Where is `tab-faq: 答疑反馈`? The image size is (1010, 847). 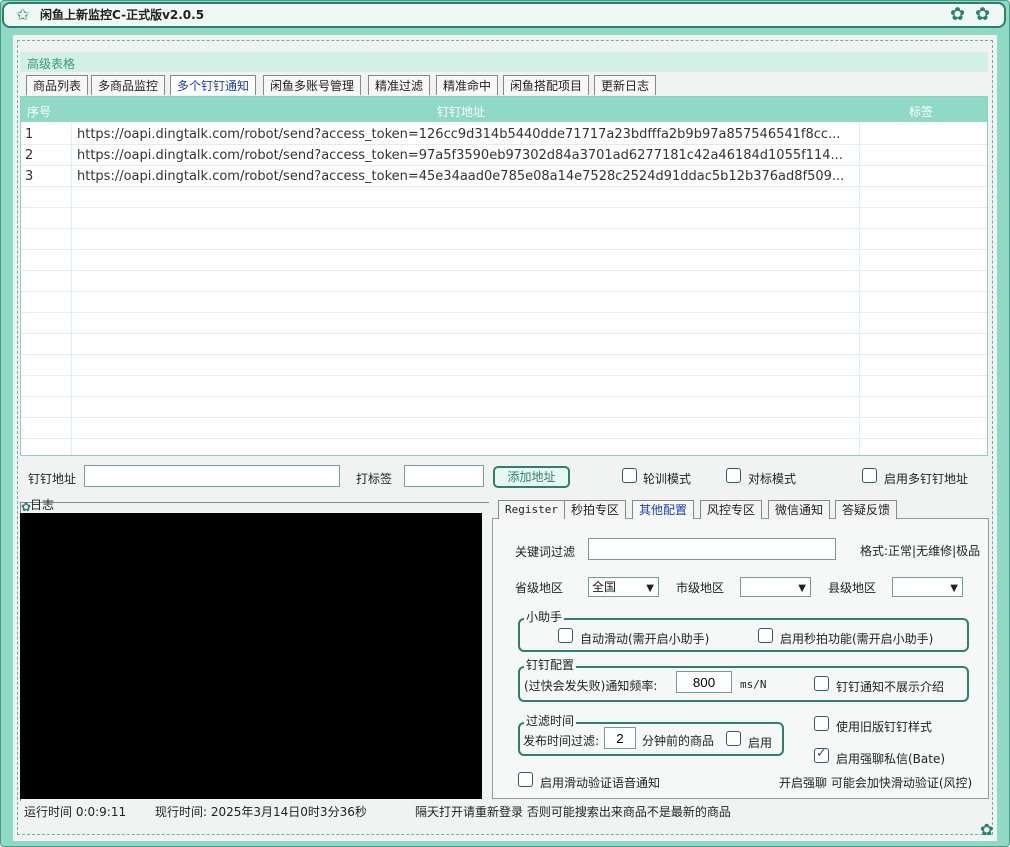
tab-faq: 答疑反馈 is located at coordinates (866, 509).